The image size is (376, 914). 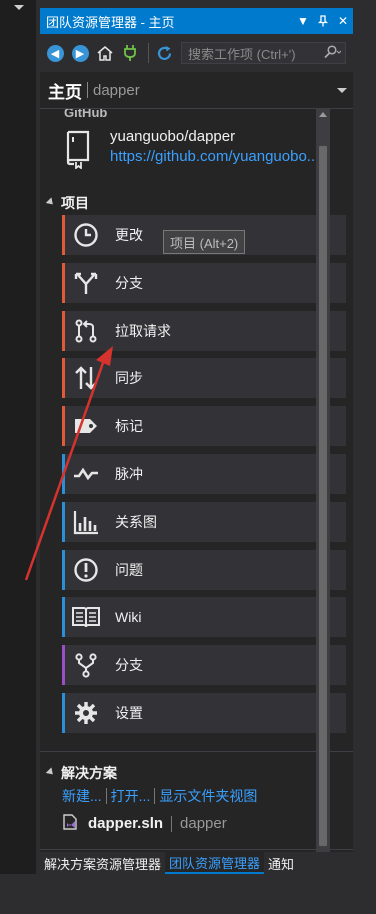 What do you see at coordinates (68, 463) in the screenshot?
I see `annotation-arrow` at bounding box center [68, 463].